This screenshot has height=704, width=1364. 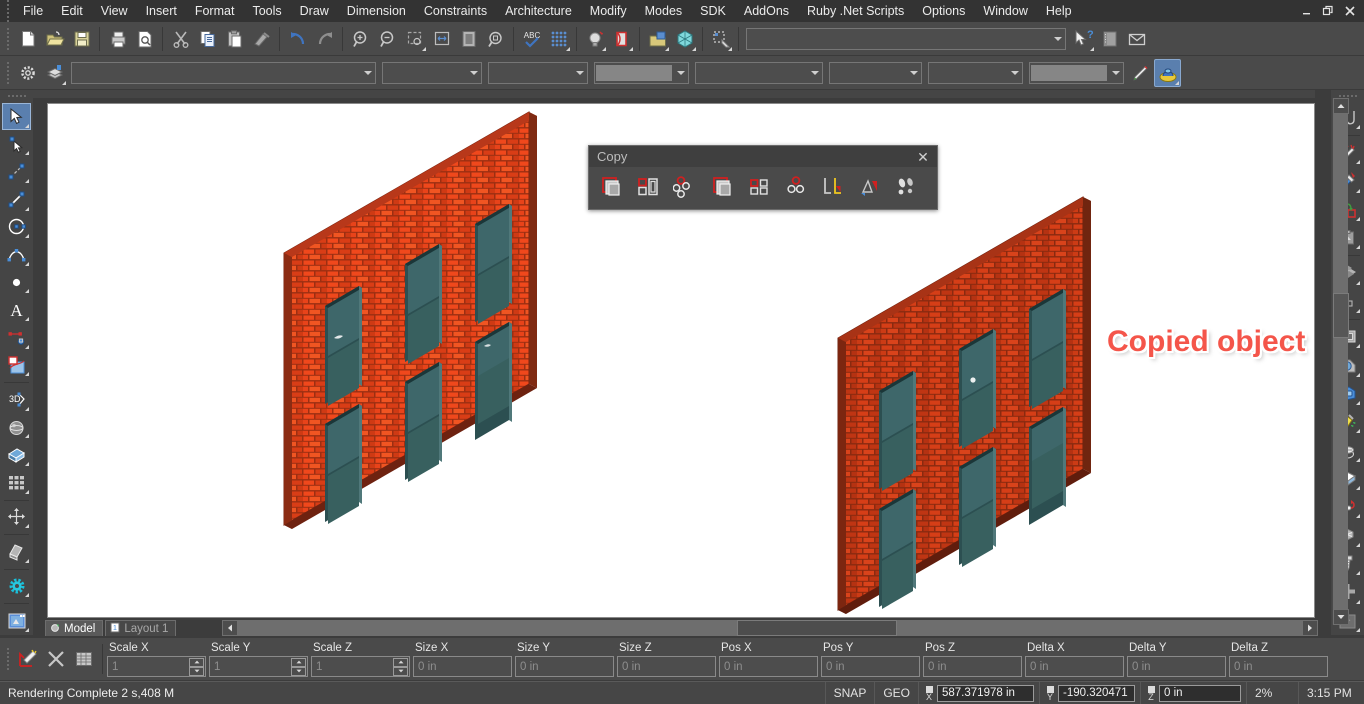 What do you see at coordinates (657, 39) in the screenshot?
I see `layers-icon` at bounding box center [657, 39].